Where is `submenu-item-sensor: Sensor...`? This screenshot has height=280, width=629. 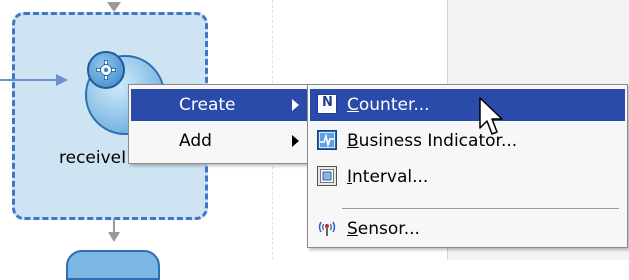 submenu-item-sensor: Sensor... is located at coordinates (467, 229).